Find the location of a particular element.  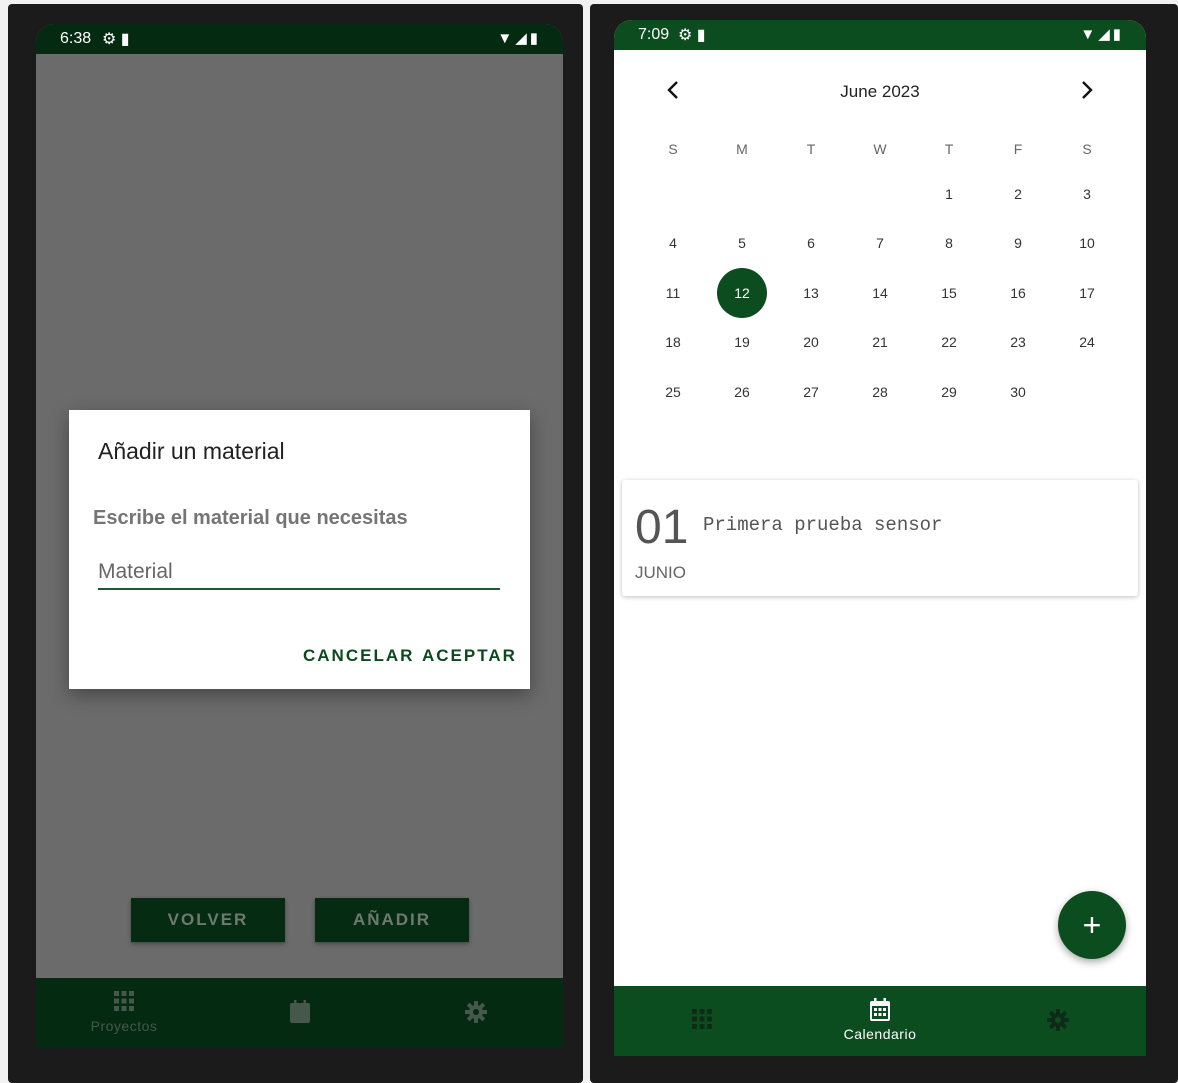

calendar-day: 3 is located at coordinates (1087, 194).